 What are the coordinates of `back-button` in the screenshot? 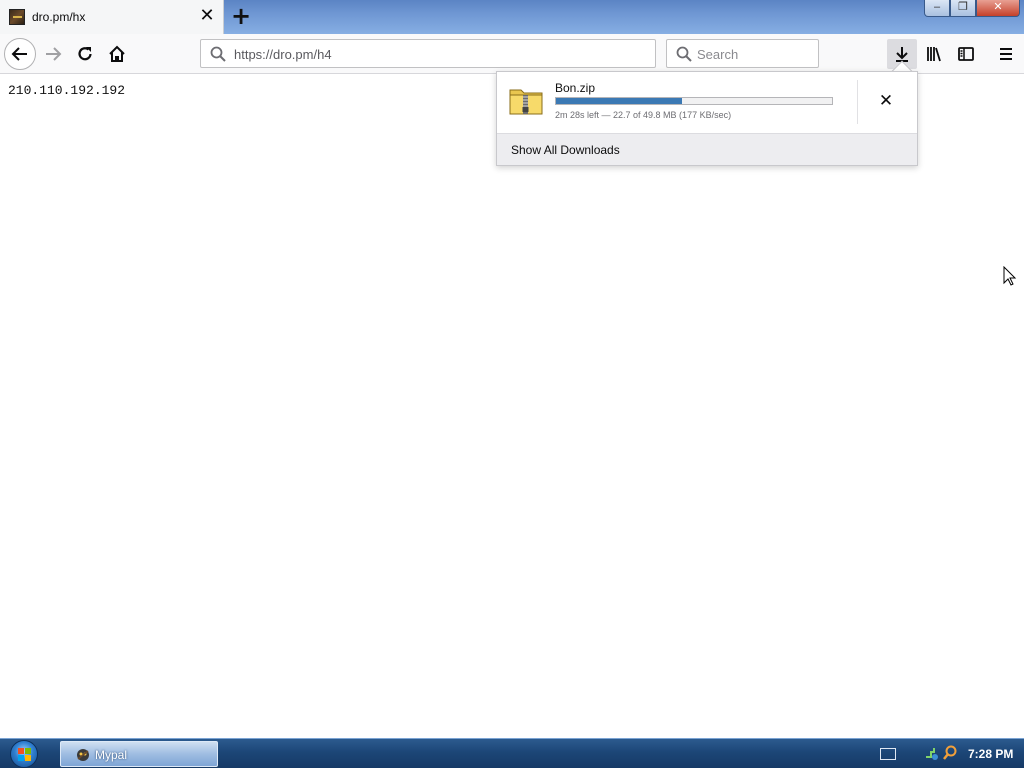 It's located at (20, 54).